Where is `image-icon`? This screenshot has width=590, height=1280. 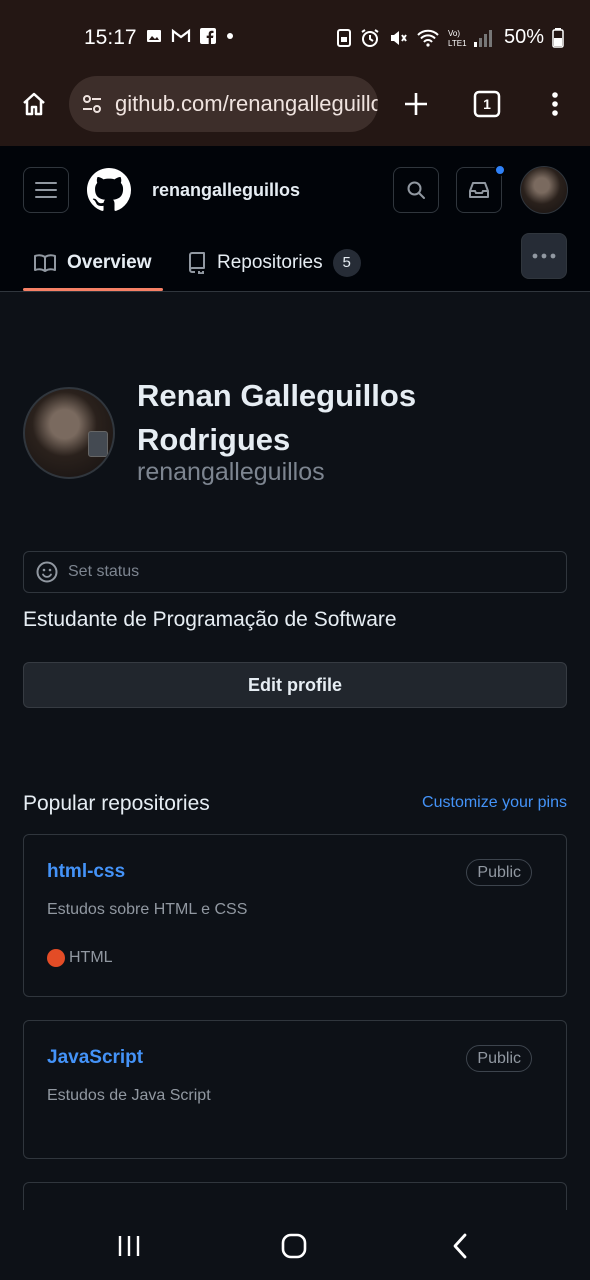
image-icon is located at coordinates (154, 36).